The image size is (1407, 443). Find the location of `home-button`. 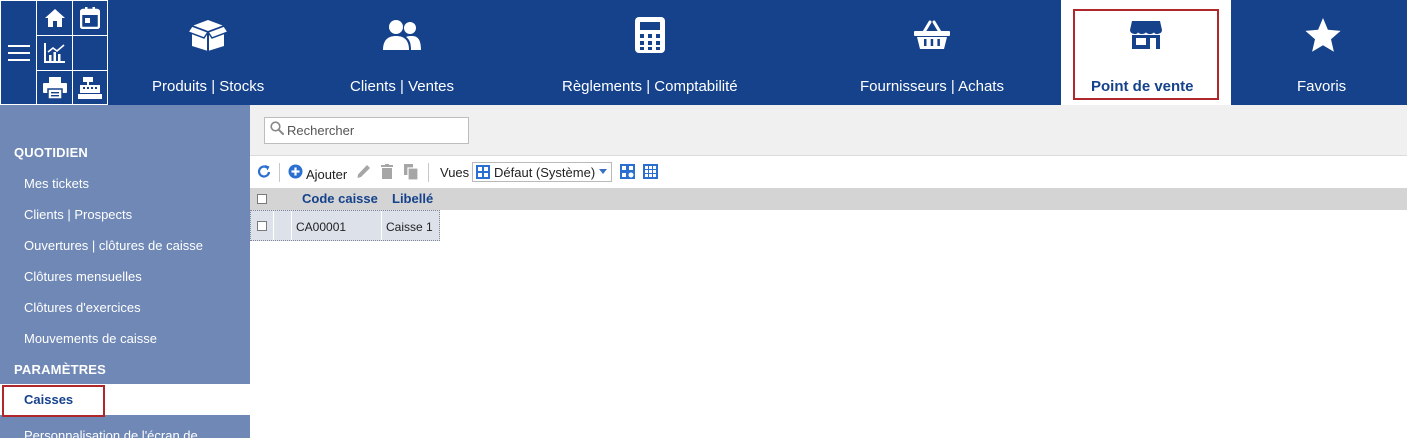

home-button is located at coordinates (54, 18).